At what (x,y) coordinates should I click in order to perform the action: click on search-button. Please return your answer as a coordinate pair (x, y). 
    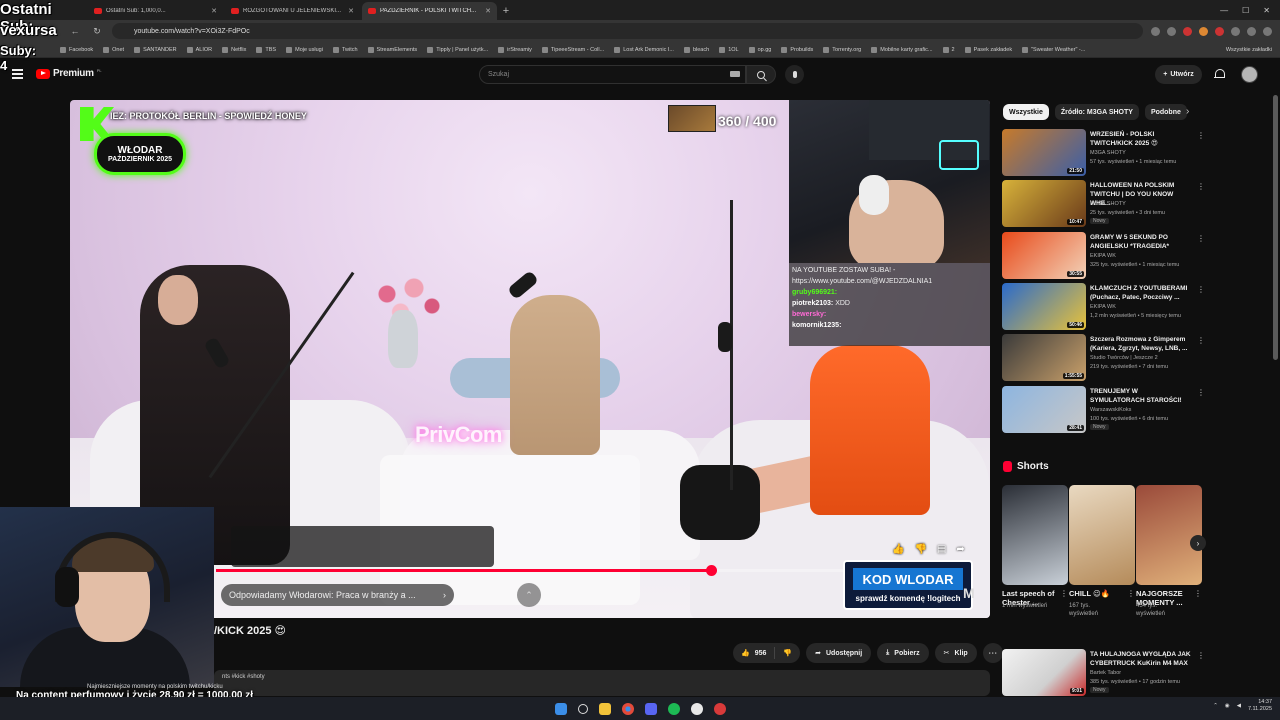
    Looking at the image, I should click on (761, 74).